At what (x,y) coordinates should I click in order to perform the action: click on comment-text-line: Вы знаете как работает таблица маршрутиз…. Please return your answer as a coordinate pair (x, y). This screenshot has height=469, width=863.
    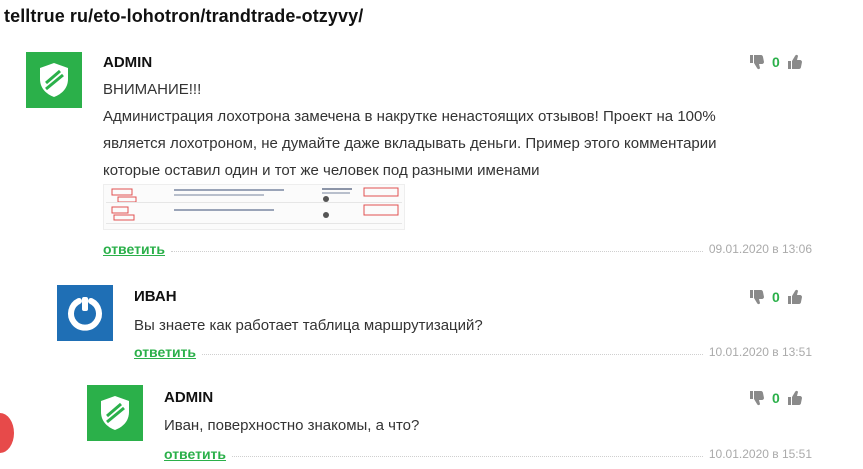
    Looking at the image, I should click on (308, 325).